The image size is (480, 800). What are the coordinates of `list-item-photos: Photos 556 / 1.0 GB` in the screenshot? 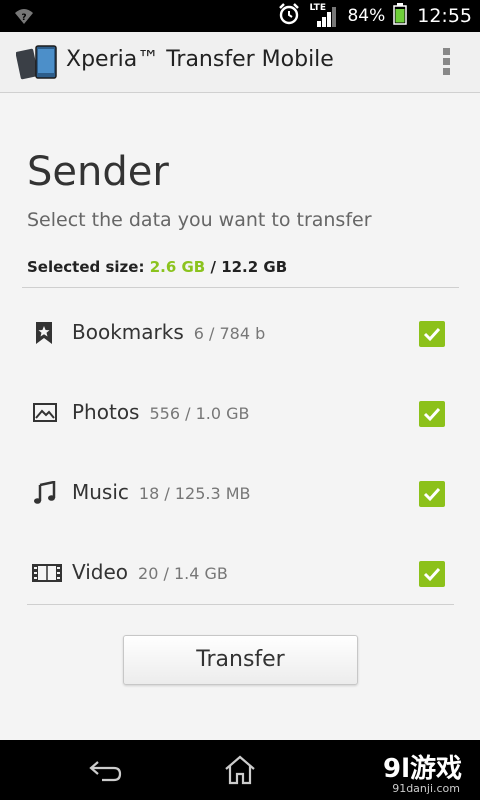 It's located at (240, 413).